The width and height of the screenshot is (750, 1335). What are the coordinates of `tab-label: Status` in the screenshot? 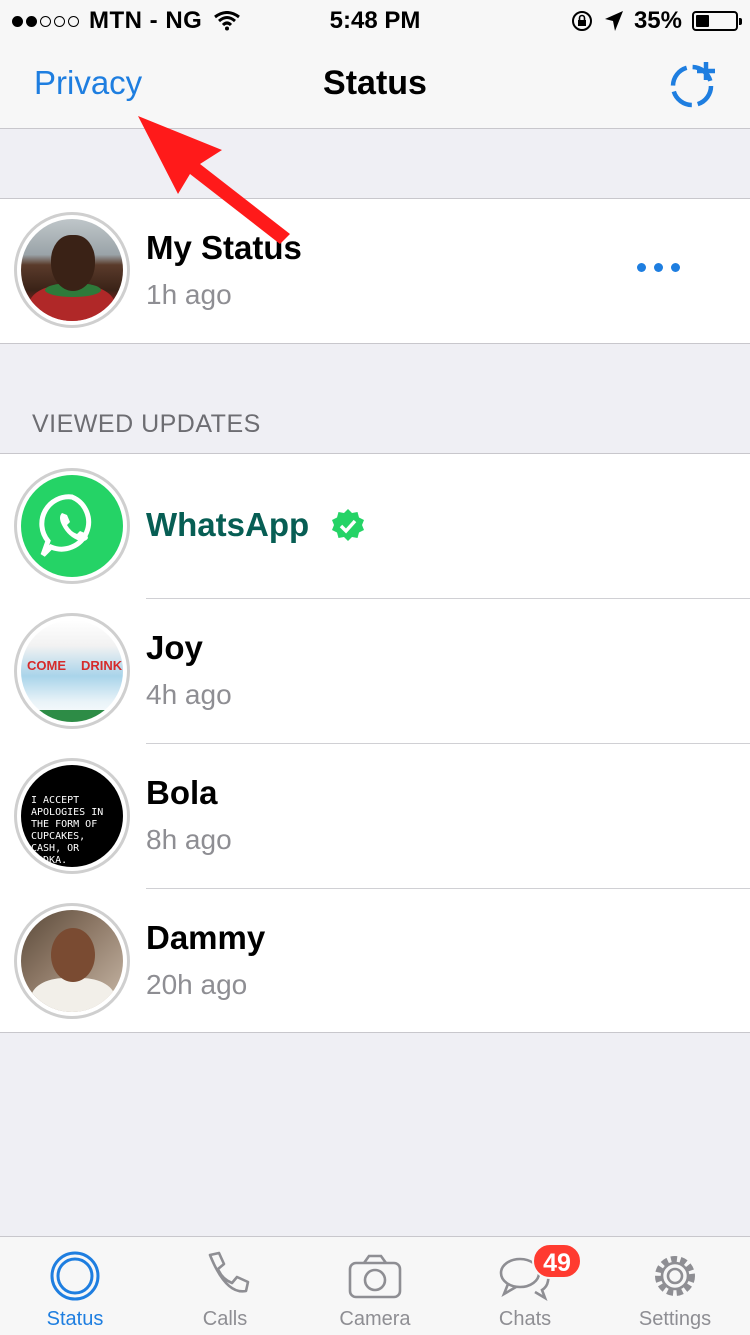 It's located at (75, 1319).